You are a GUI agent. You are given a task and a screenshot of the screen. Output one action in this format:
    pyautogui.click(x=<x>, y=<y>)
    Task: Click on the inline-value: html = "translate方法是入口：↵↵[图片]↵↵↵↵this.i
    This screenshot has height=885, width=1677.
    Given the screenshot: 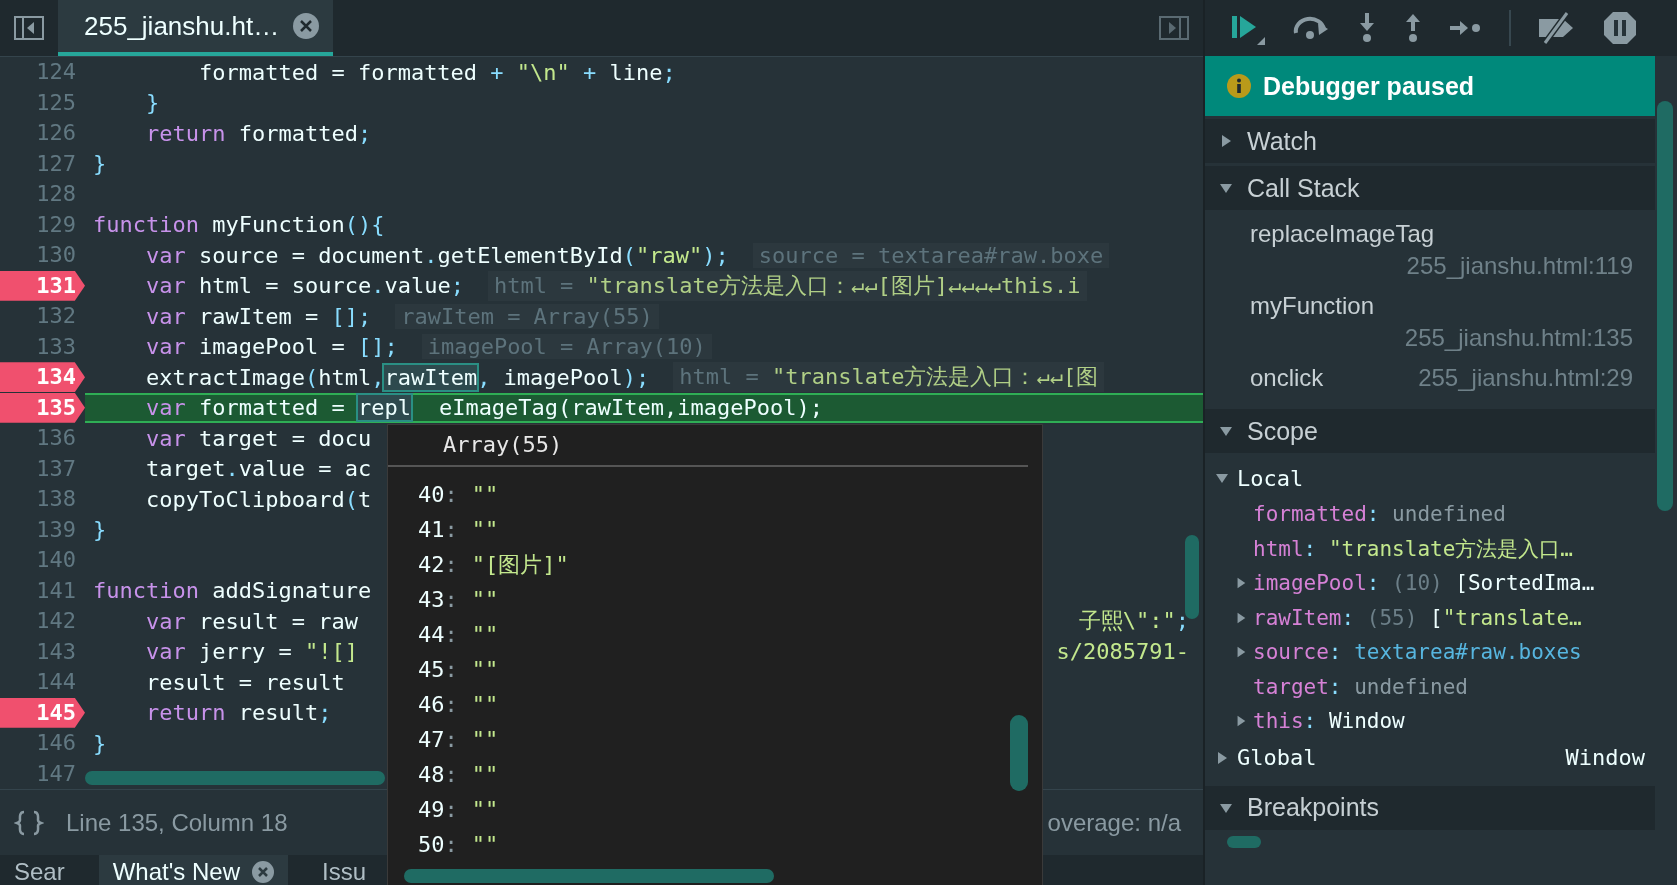 What is the action you would take?
    pyautogui.click(x=787, y=285)
    